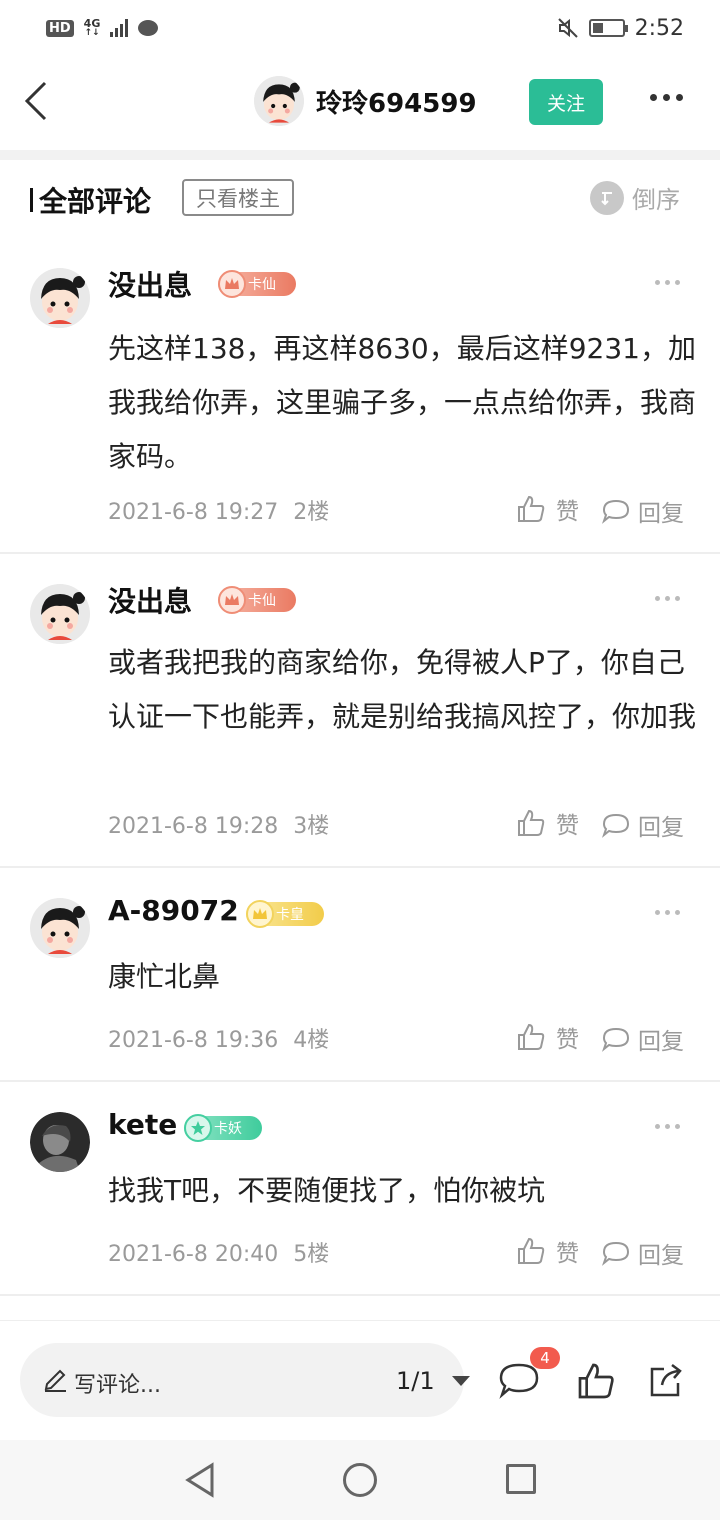 The width and height of the screenshot is (720, 1520). What do you see at coordinates (327, 1190) in the screenshot?
I see `comment-text: 找我T吧，不要随便找了，怕你被坑` at bounding box center [327, 1190].